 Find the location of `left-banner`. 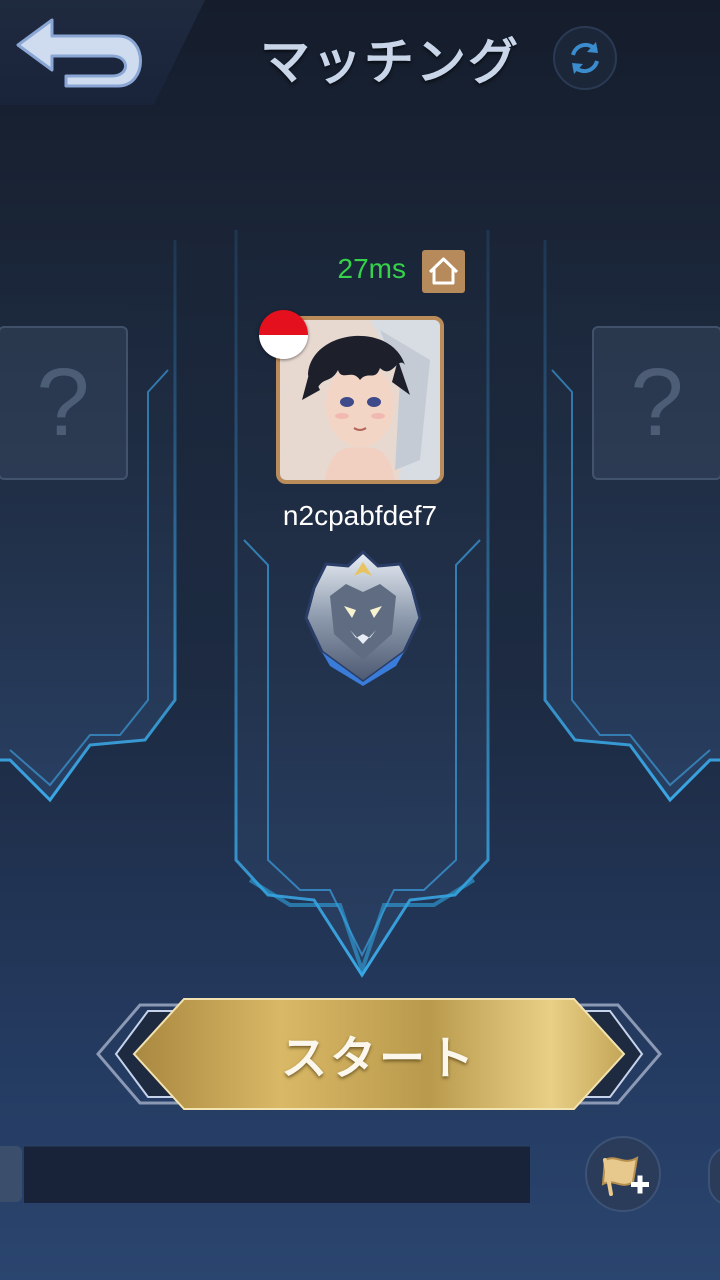

left-banner is located at coordinates (88, 521).